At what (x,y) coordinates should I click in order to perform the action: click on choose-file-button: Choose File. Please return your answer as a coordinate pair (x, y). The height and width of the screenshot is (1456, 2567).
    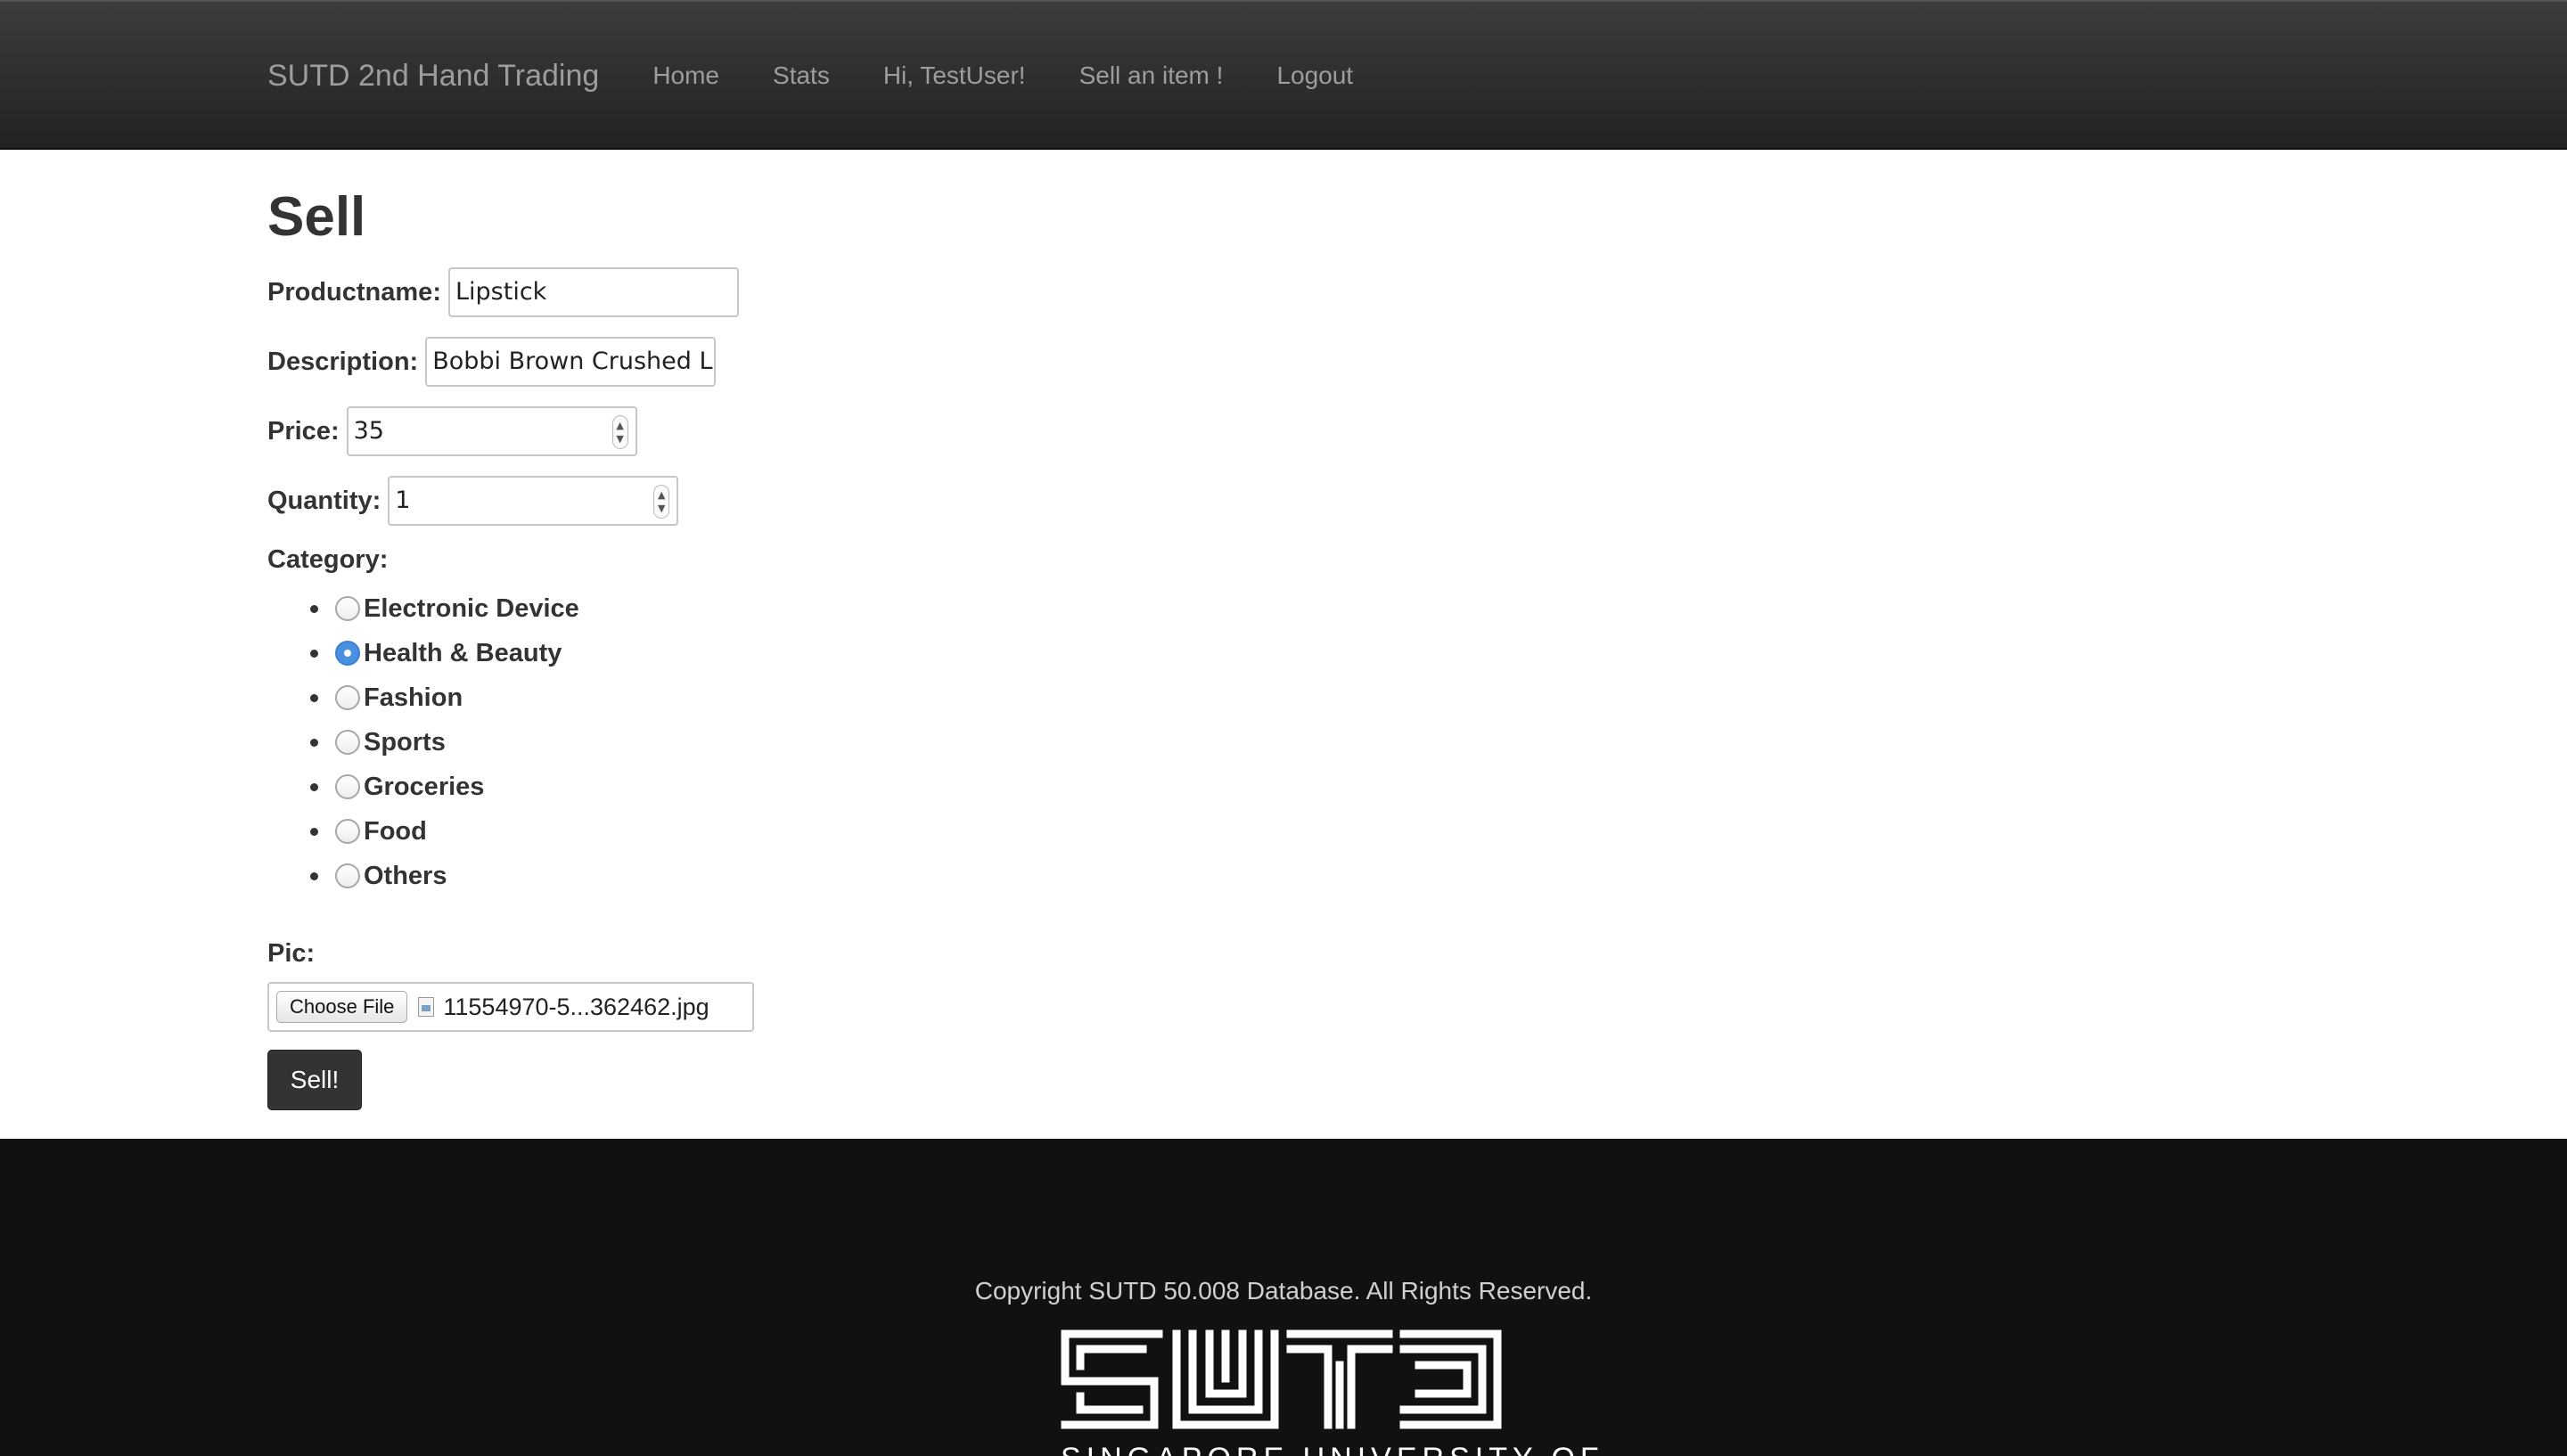
    Looking at the image, I should click on (342, 1007).